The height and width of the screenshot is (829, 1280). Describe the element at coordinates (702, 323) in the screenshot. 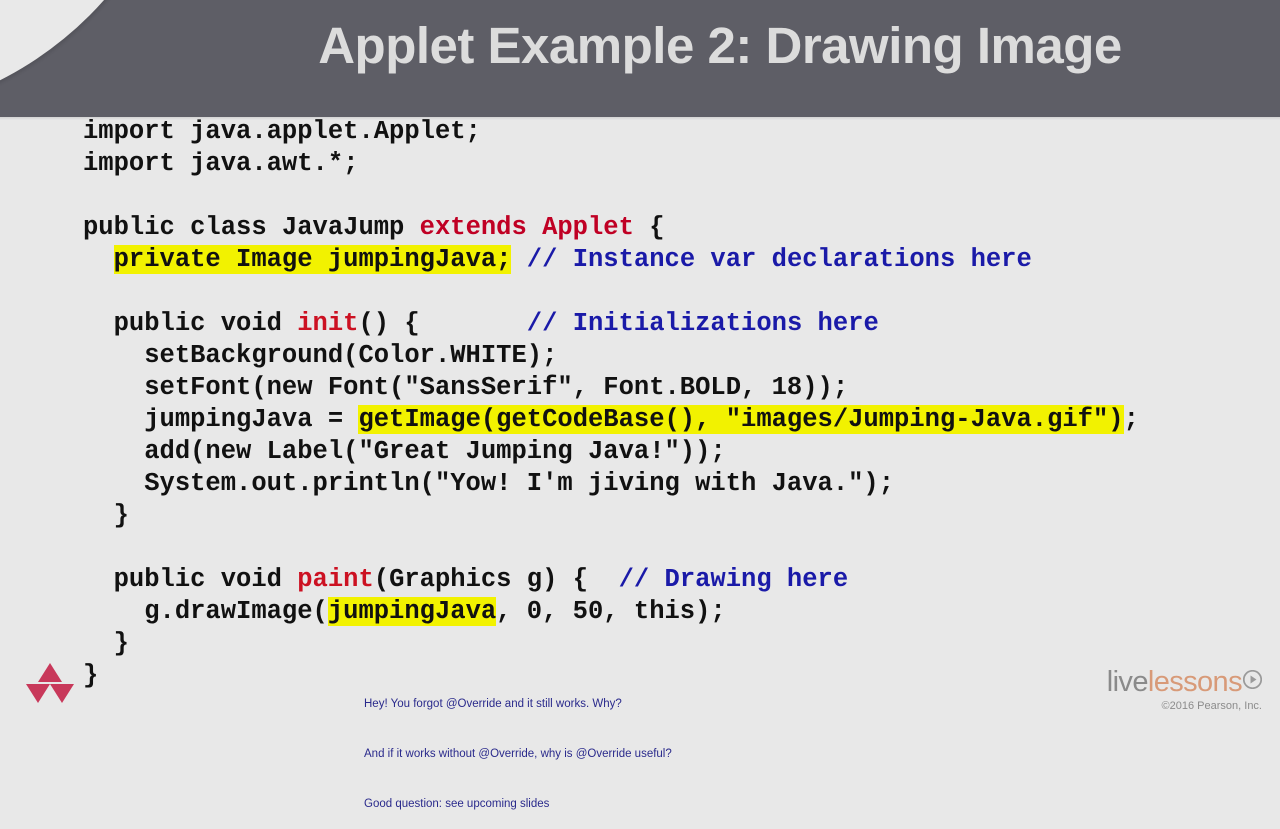

I see `code-token-comment: // Initializations here` at that location.